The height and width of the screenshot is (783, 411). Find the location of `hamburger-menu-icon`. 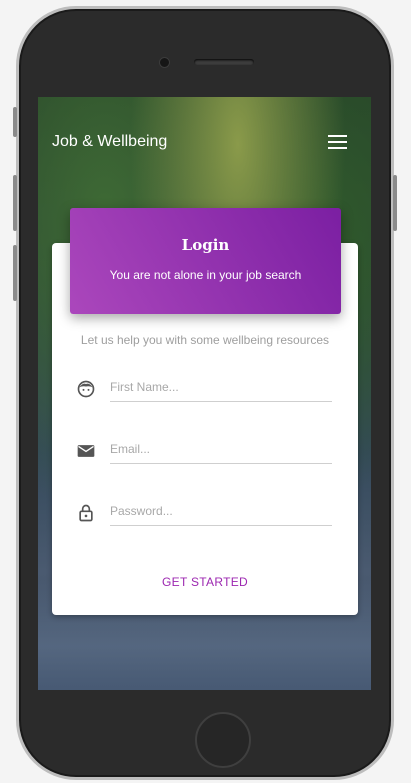

hamburger-menu-icon is located at coordinates (337, 142).